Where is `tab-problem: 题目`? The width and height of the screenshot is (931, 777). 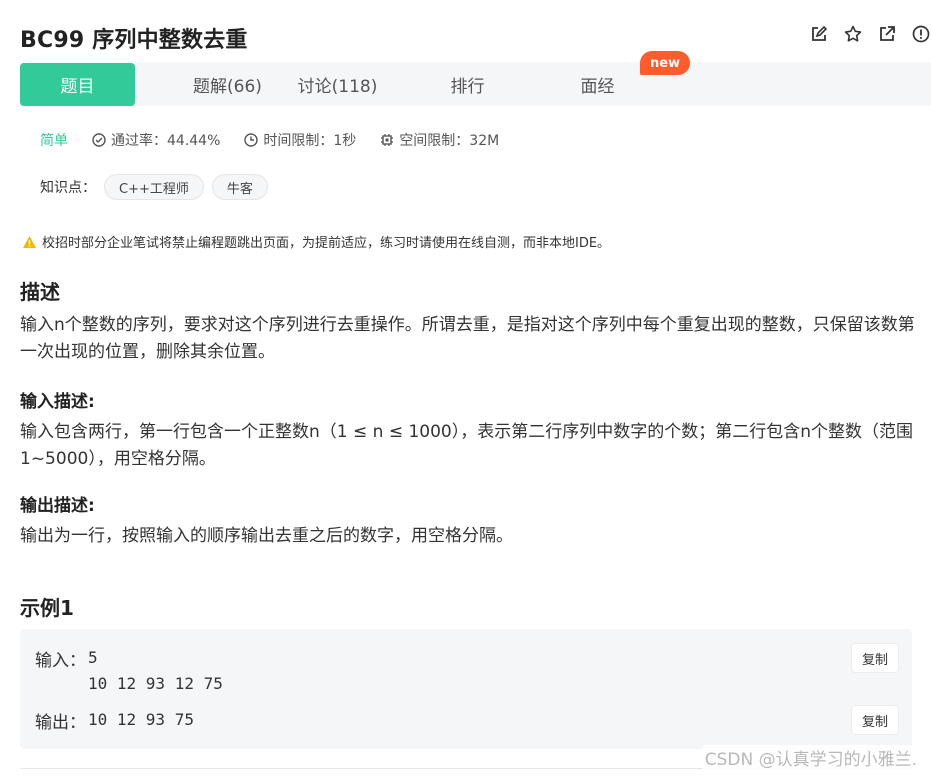
tab-problem: 题目 is located at coordinates (77, 84).